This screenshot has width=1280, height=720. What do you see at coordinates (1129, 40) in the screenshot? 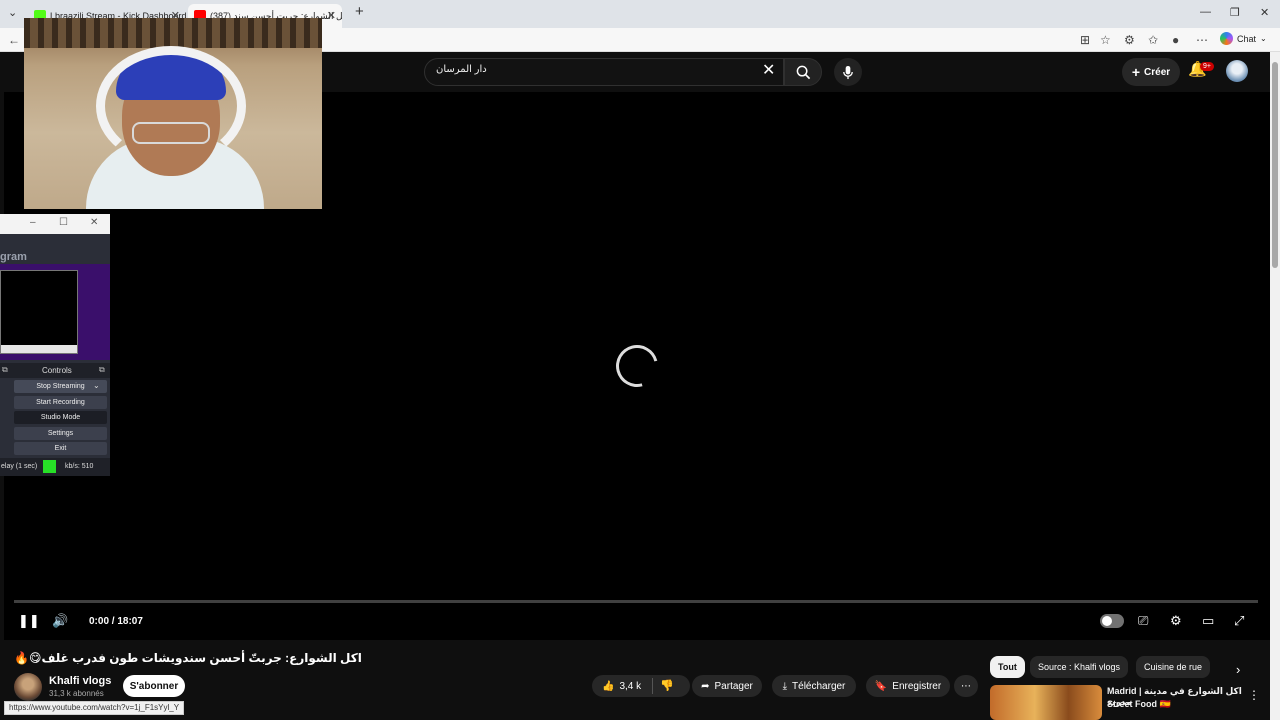
I see `extensions-icon: ⚙` at bounding box center [1129, 40].